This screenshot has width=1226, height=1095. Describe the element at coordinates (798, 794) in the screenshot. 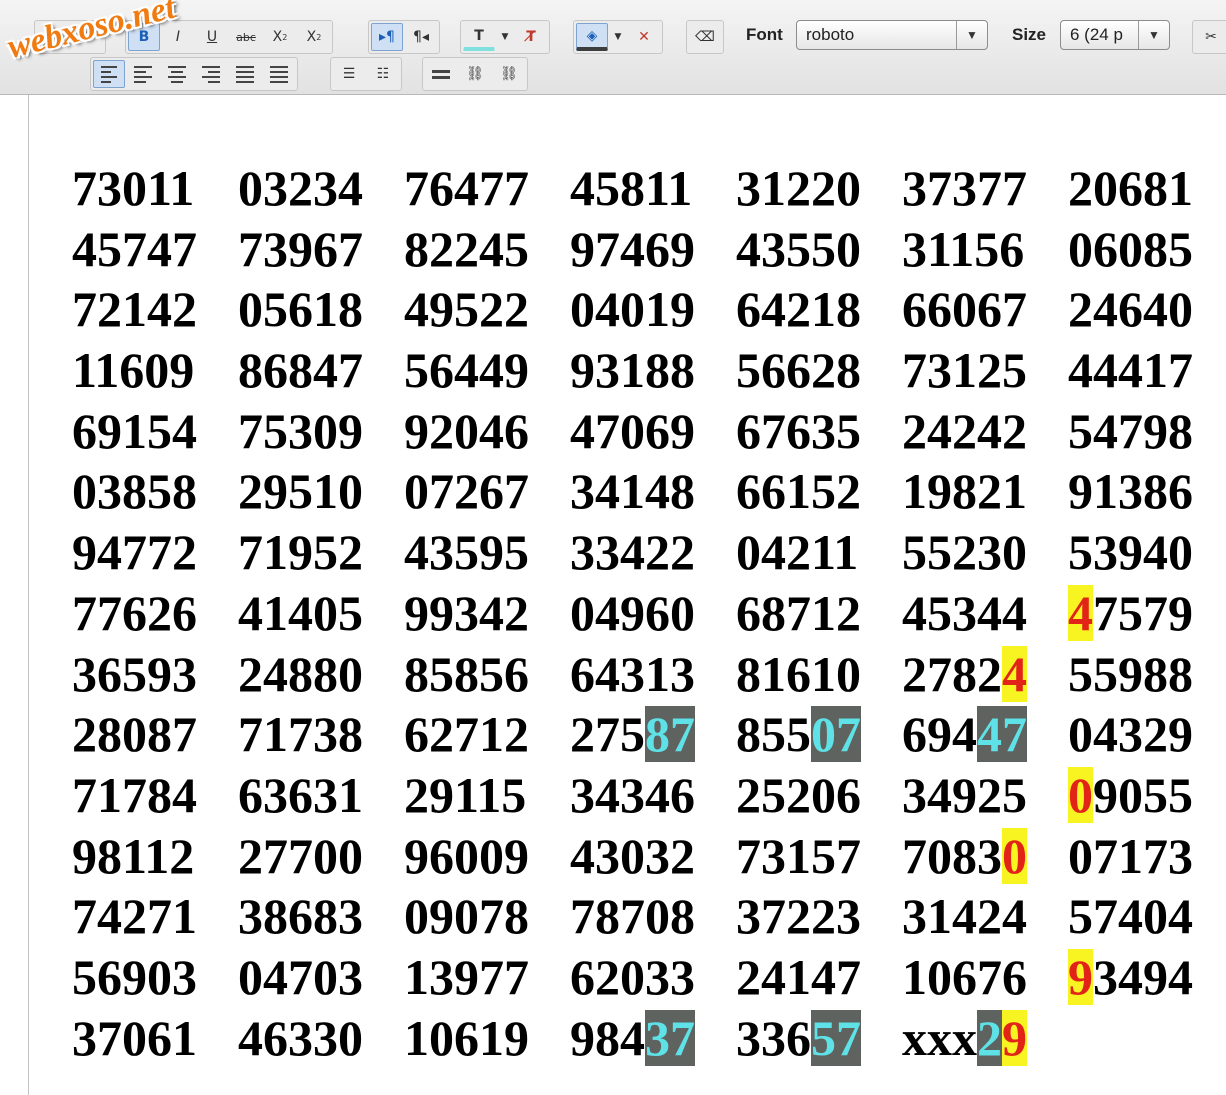

I see `number-cell: 25206` at that location.